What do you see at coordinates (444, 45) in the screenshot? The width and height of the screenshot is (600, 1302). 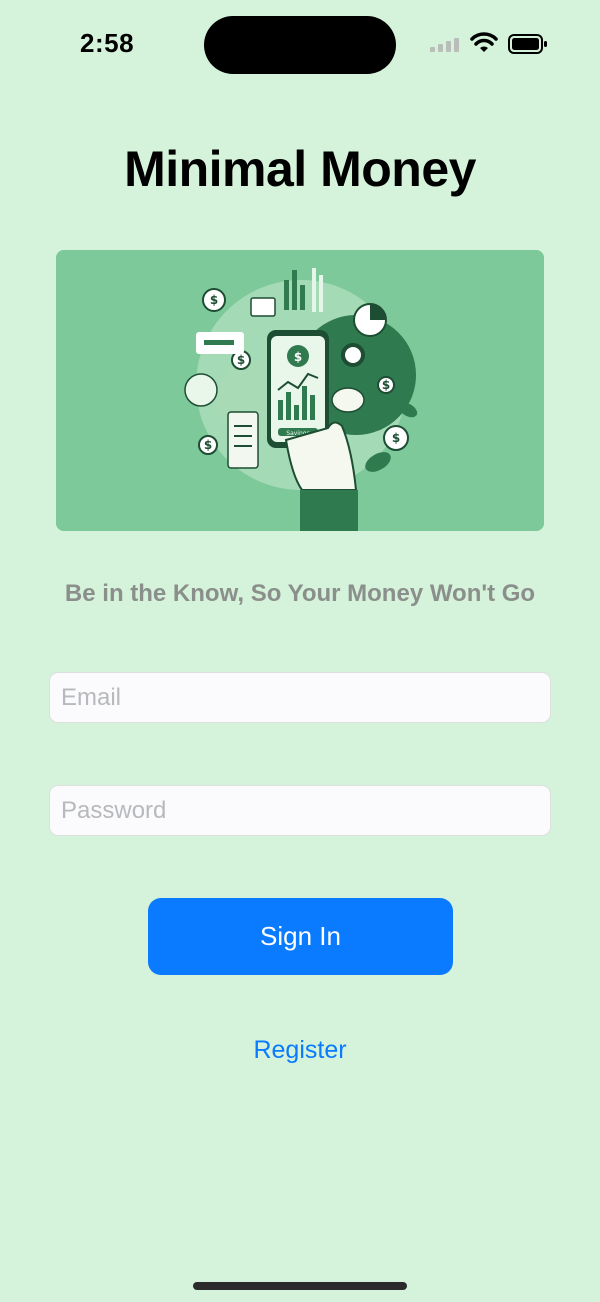 I see `cellular-signal-icon` at bounding box center [444, 45].